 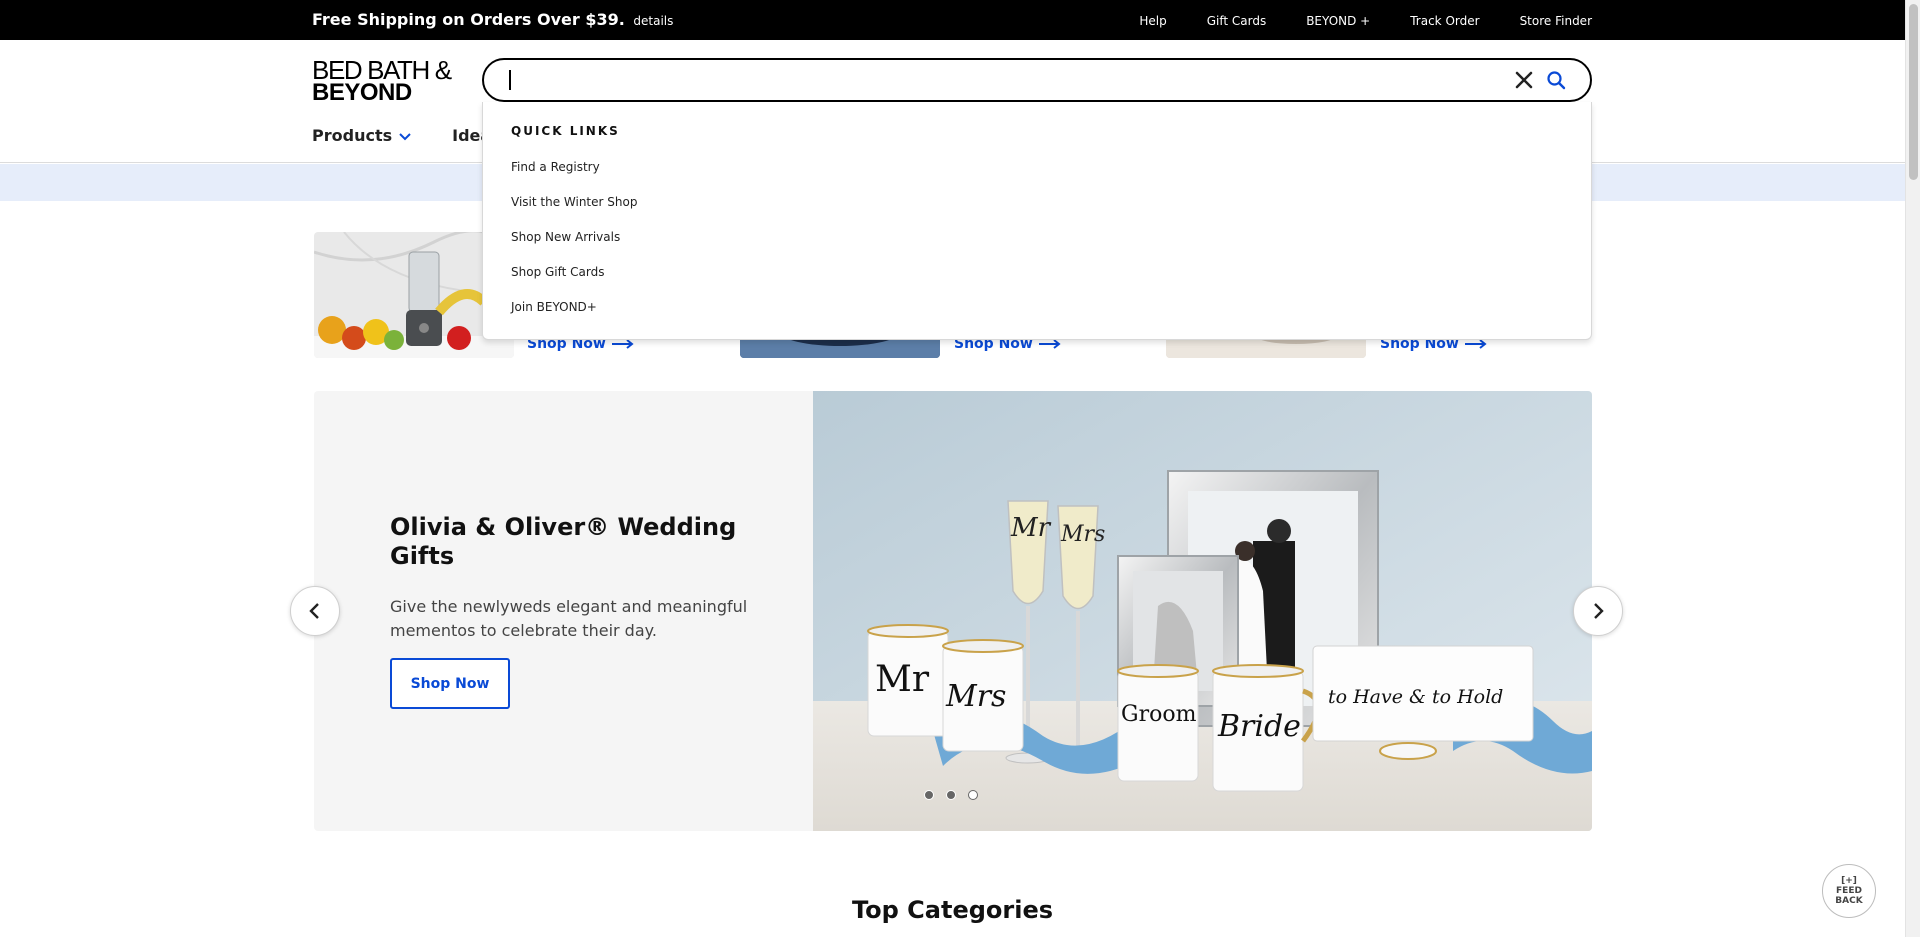 What do you see at coordinates (450, 683) in the screenshot?
I see `hero-shop-now-button: Shop Now` at bounding box center [450, 683].